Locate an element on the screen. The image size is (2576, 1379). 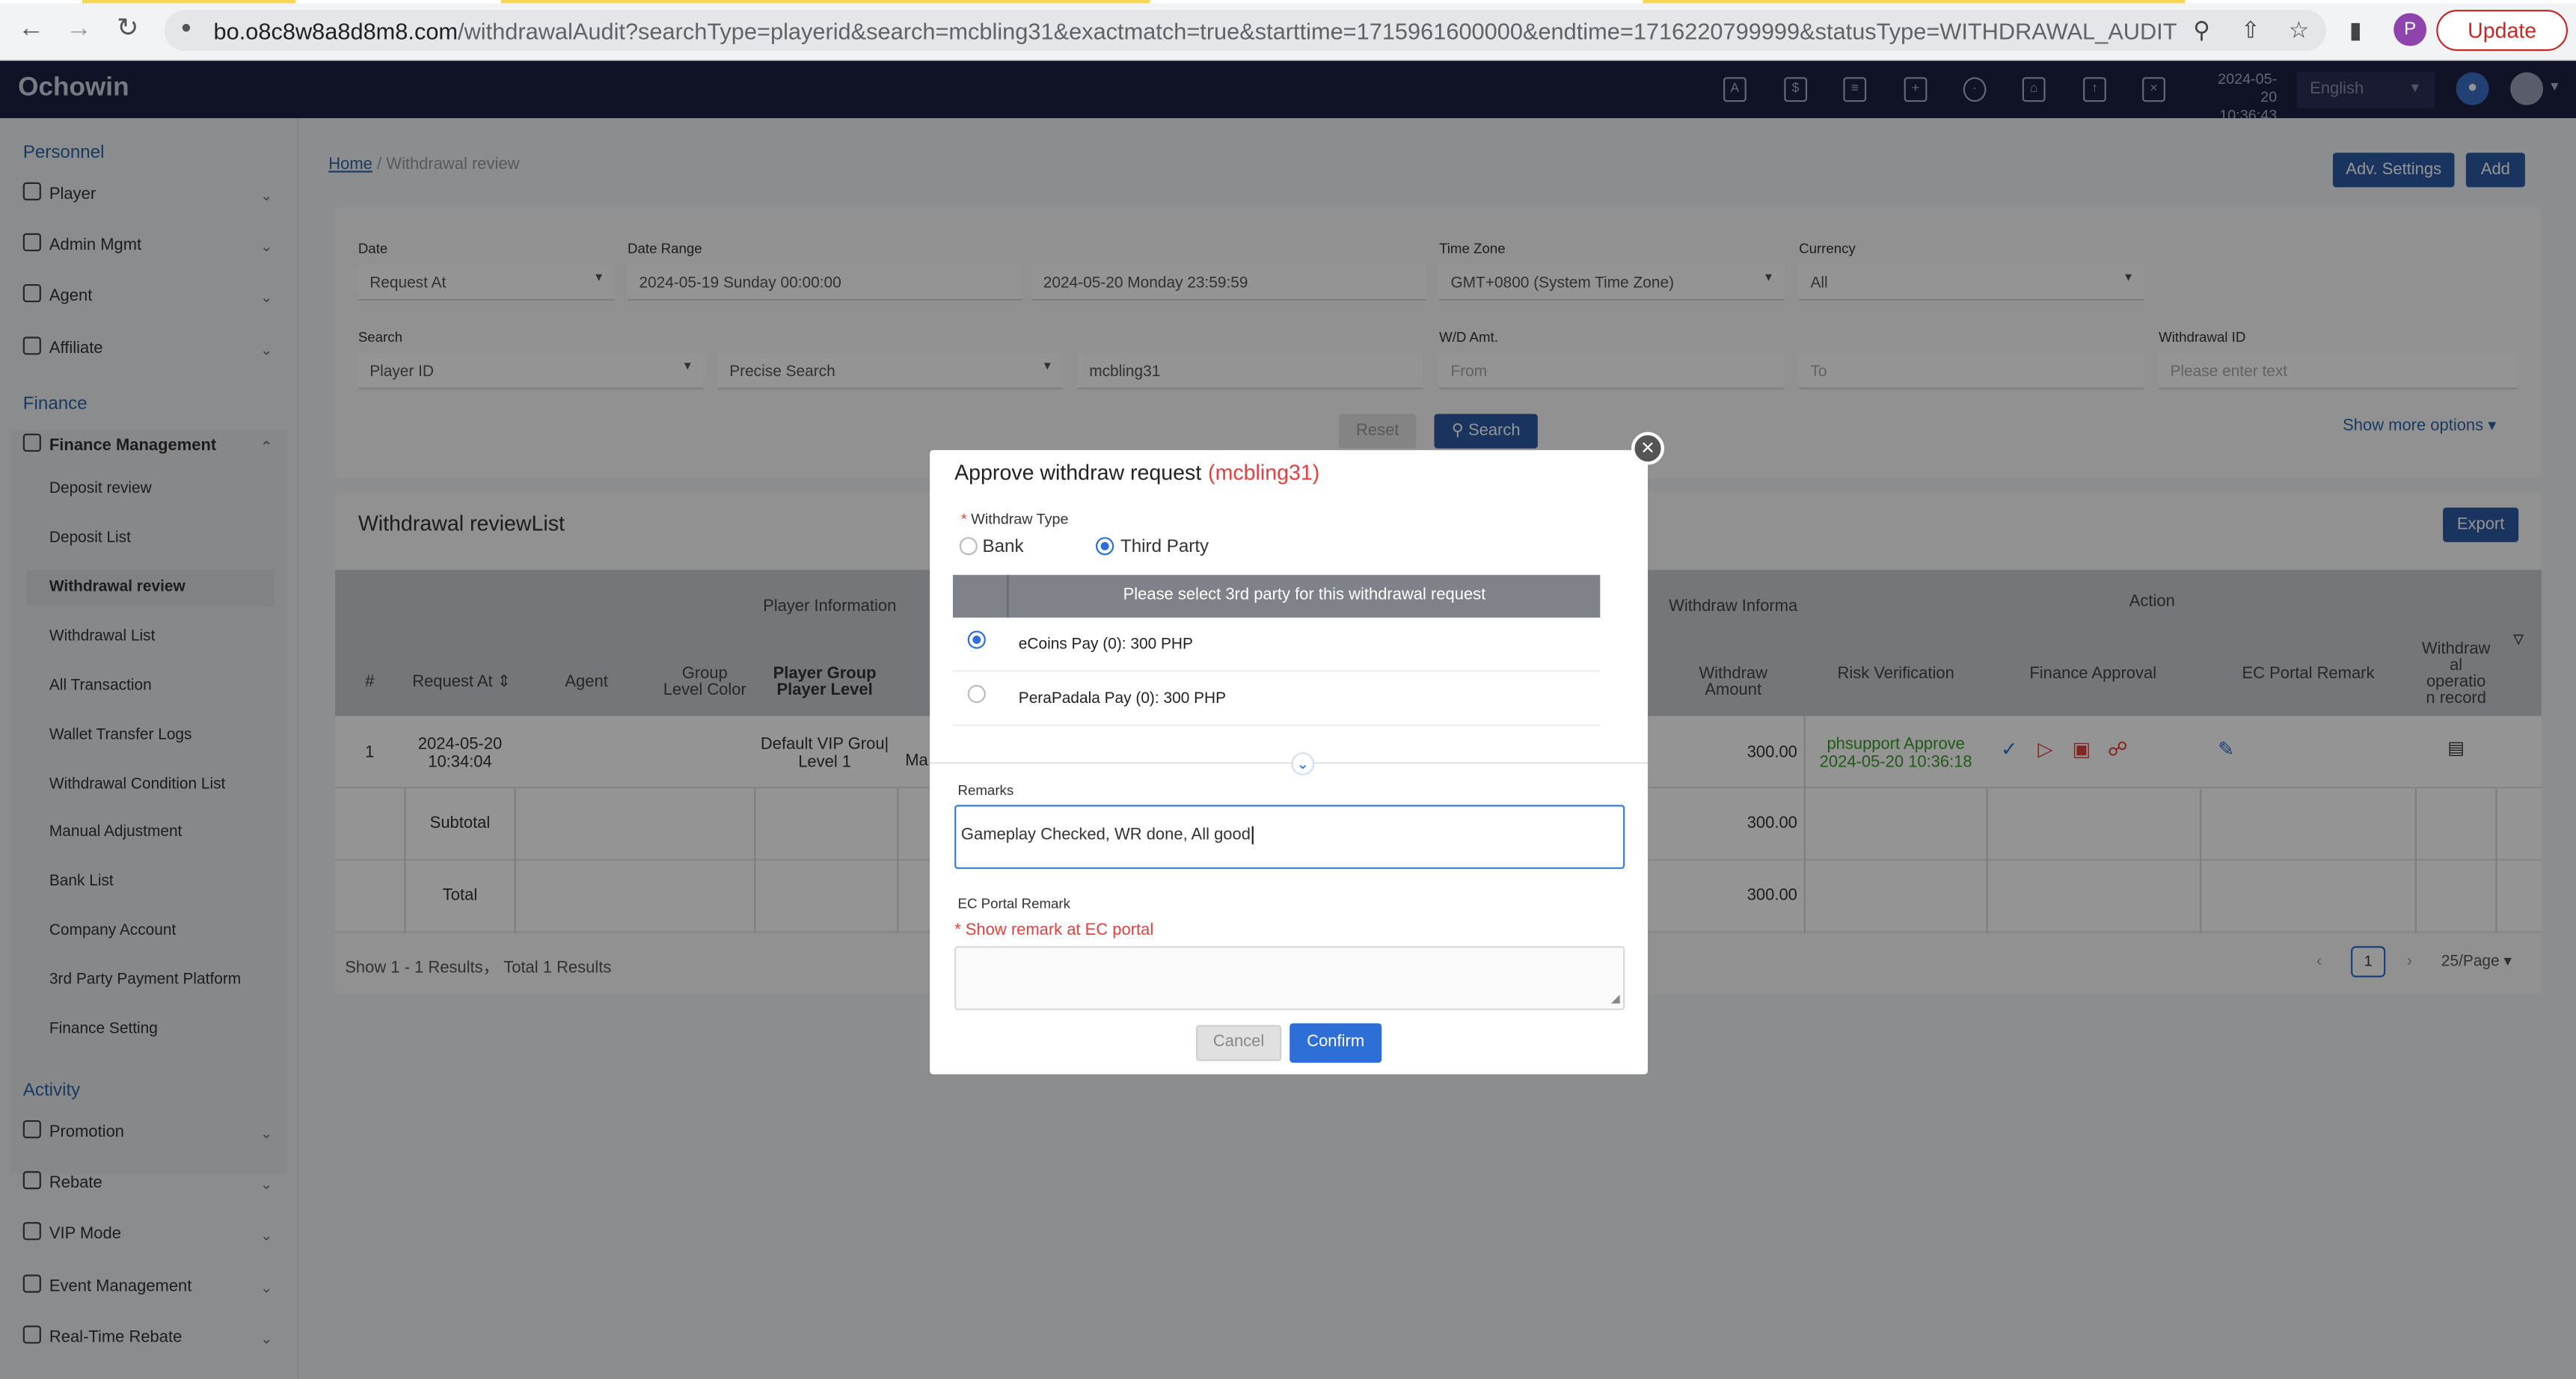
close-icon: × is located at coordinates (1647, 448).